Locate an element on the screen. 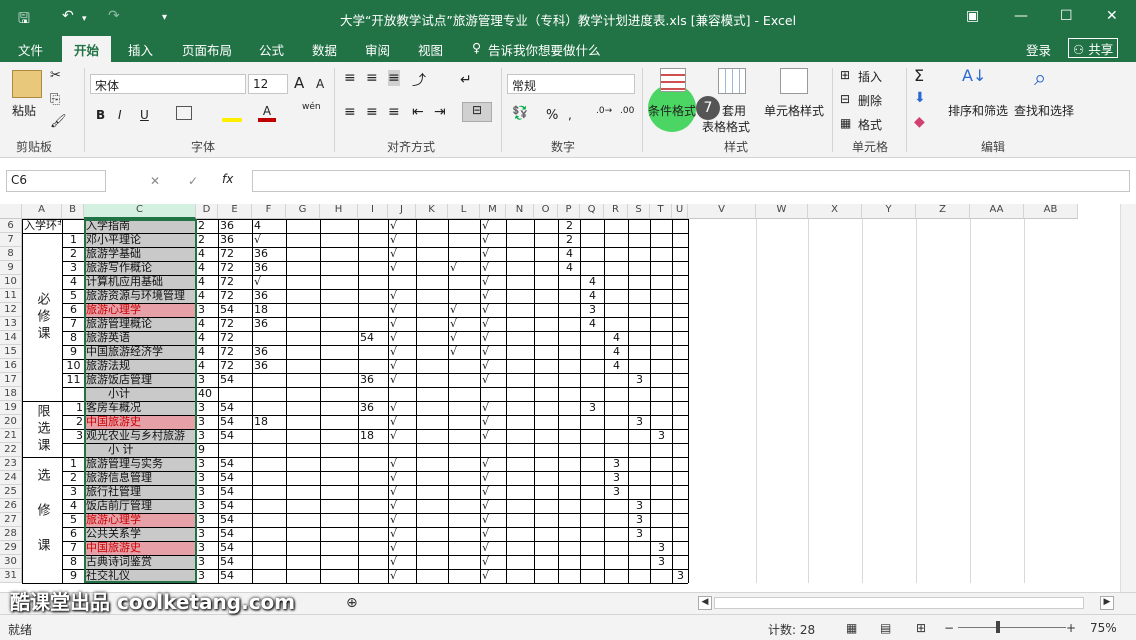  insert-cells-button: 插入 is located at coordinates (870, 76).